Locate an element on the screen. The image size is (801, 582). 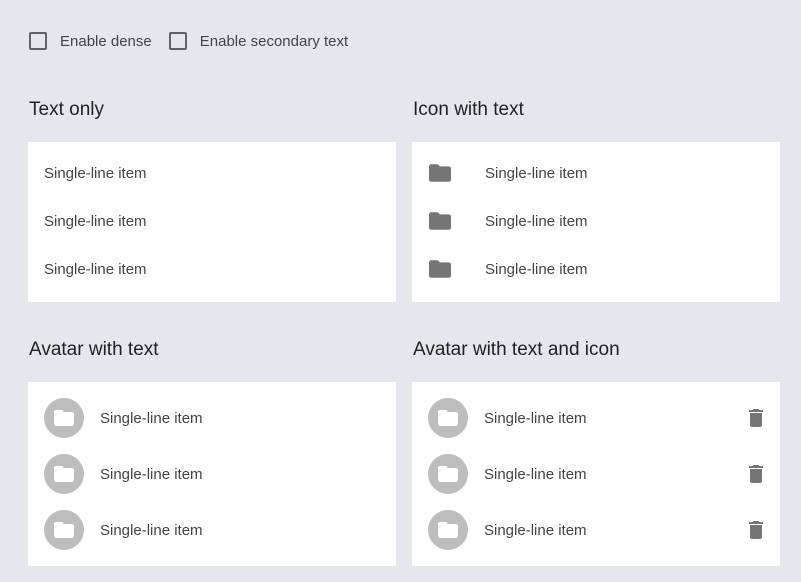
enable-secondary-text-option: Enable secondary text is located at coordinates (258, 41).